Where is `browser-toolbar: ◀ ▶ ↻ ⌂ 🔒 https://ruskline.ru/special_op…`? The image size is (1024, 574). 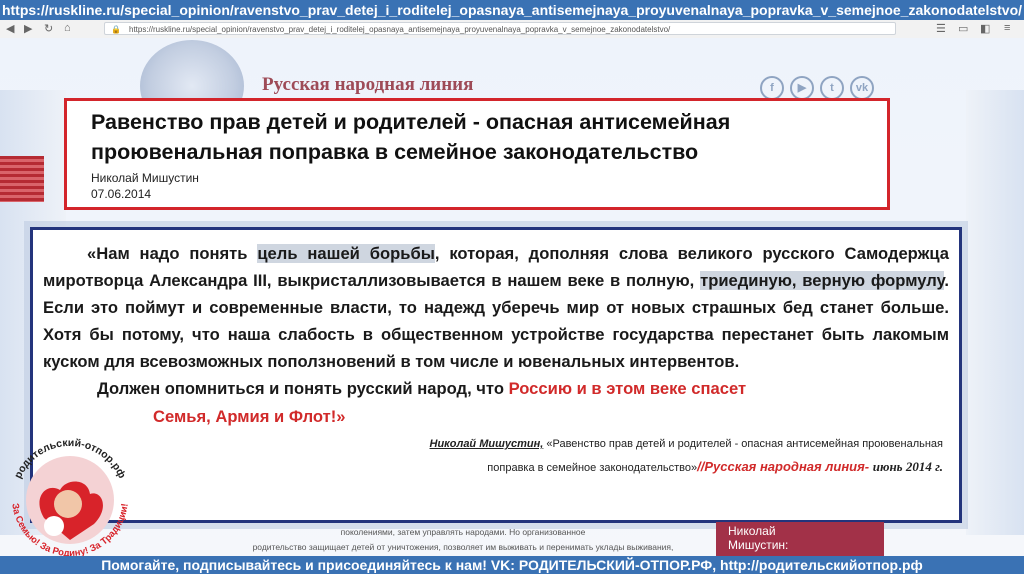 browser-toolbar: ◀ ▶ ↻ ⌂ 🔒 https://ruskline.ru/special_op… is located at coordinates (512, 29).